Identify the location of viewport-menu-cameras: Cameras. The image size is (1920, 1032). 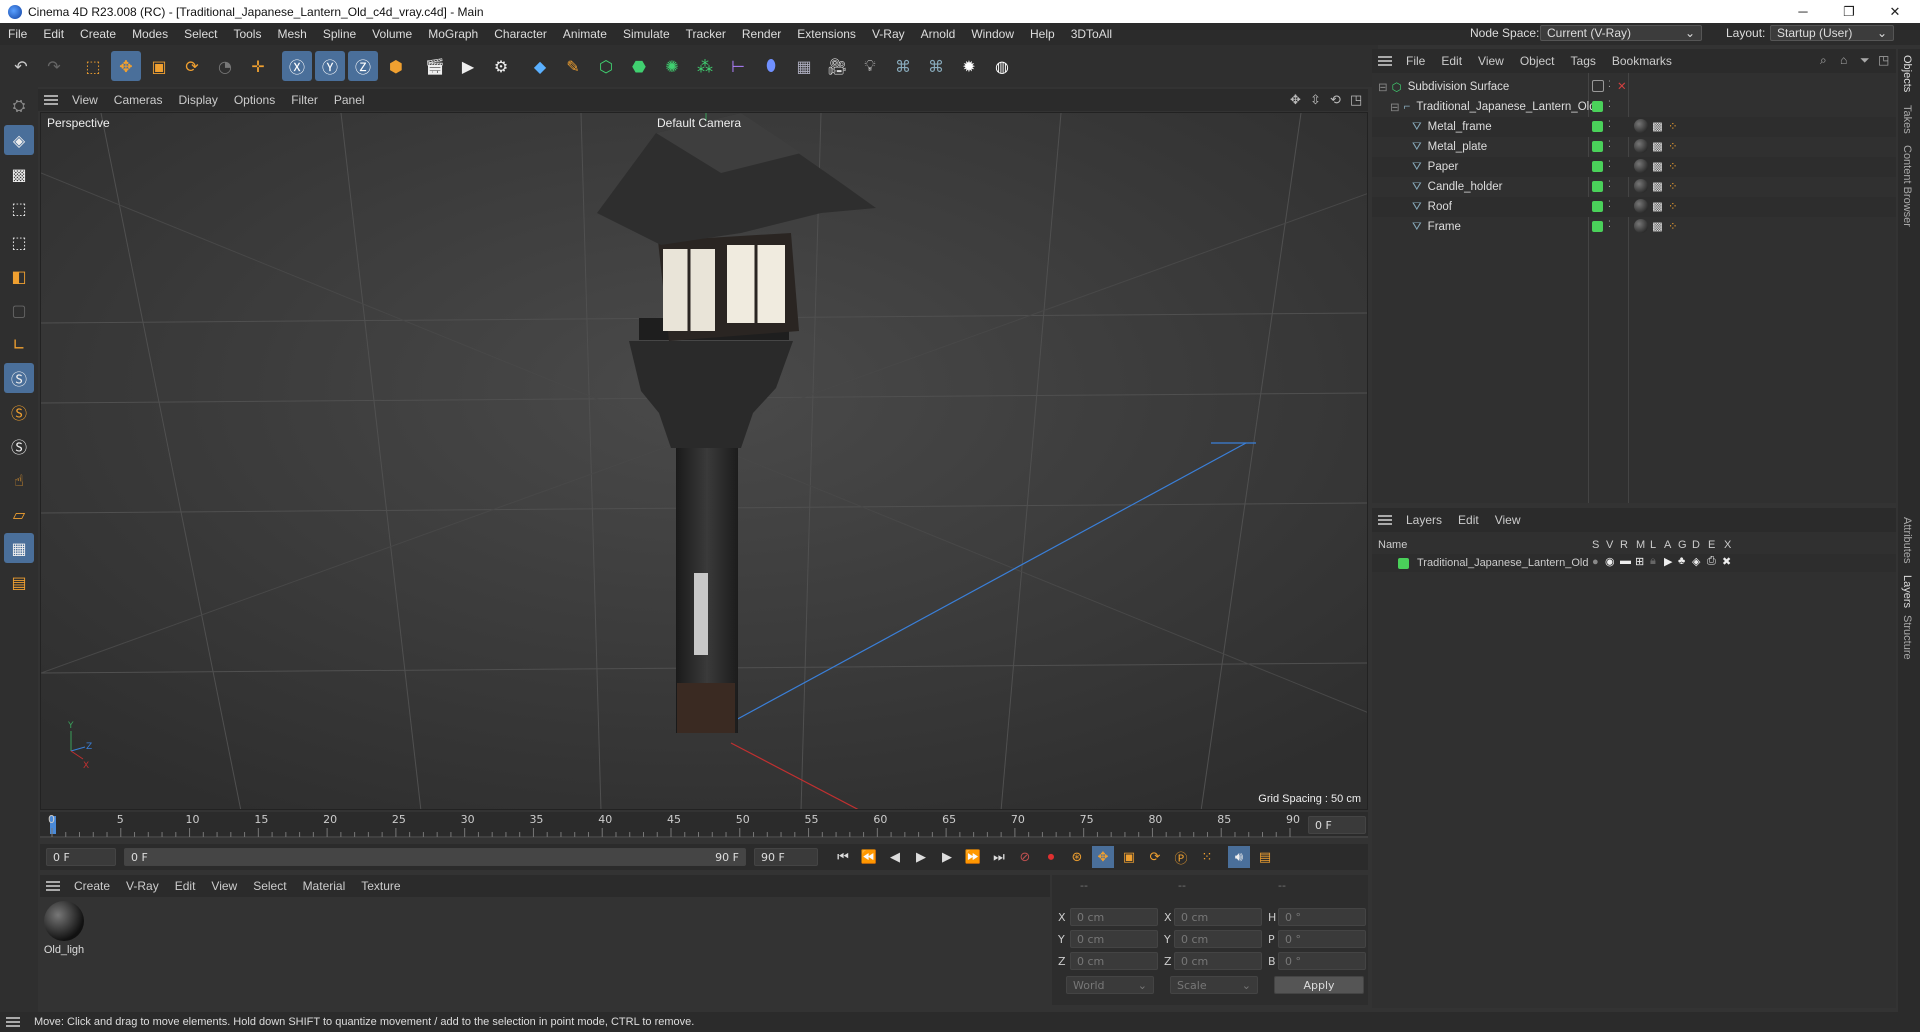
(138, 100).